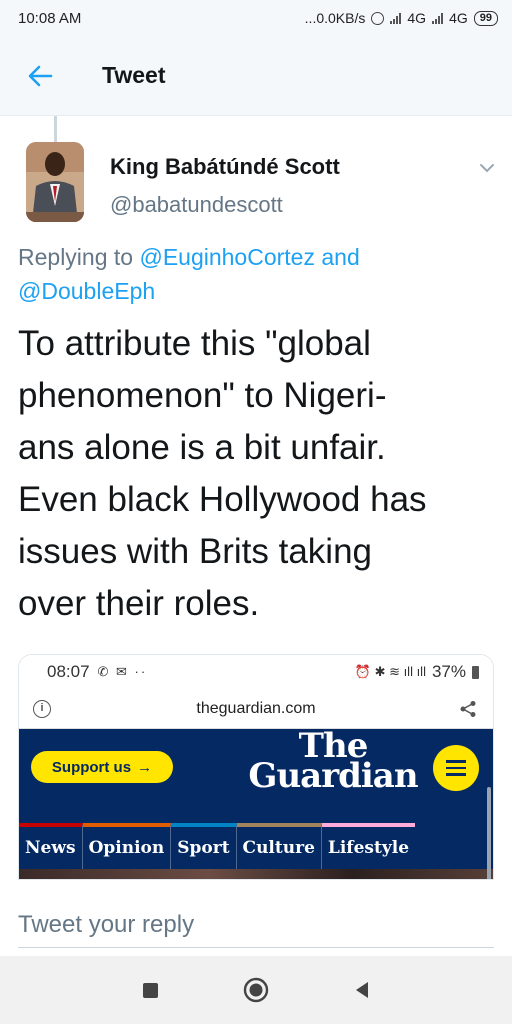  I want to click on replying-prefix: Replying to, so click(79, 257).